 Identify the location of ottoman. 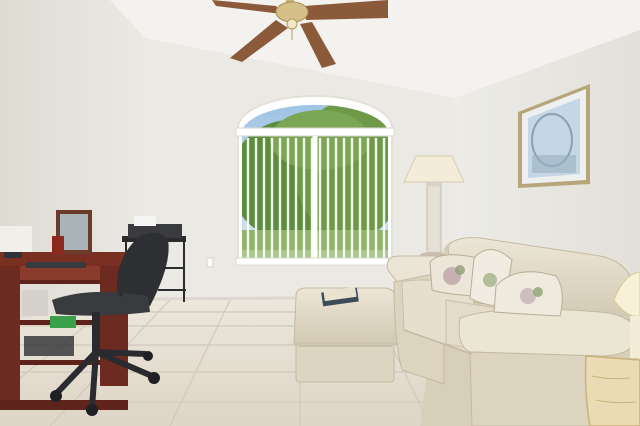
(347, 334).